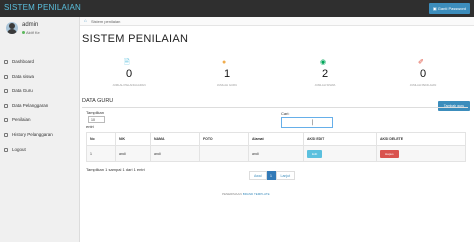  I want to click on sidebar-item-history: History Pelanggaran, so click(39, 135).